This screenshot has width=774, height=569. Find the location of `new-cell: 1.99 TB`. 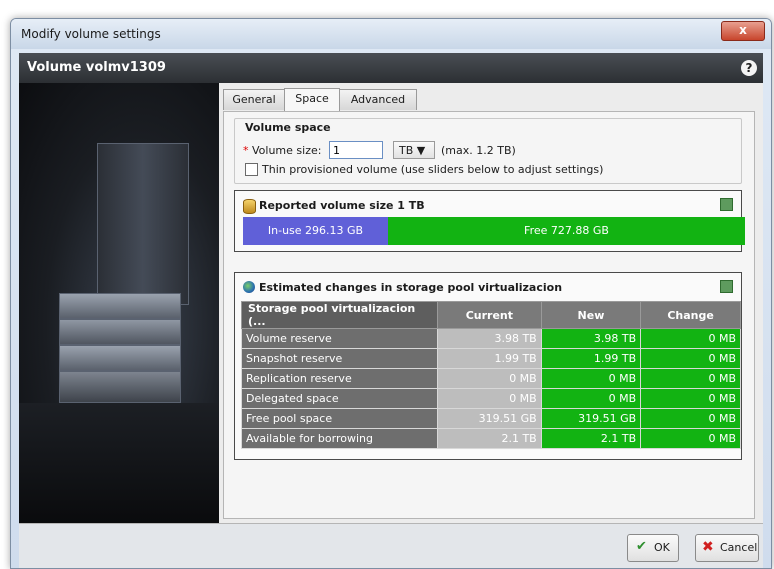

new-cell: 1.99 TB is located at coordinates (591, 358).